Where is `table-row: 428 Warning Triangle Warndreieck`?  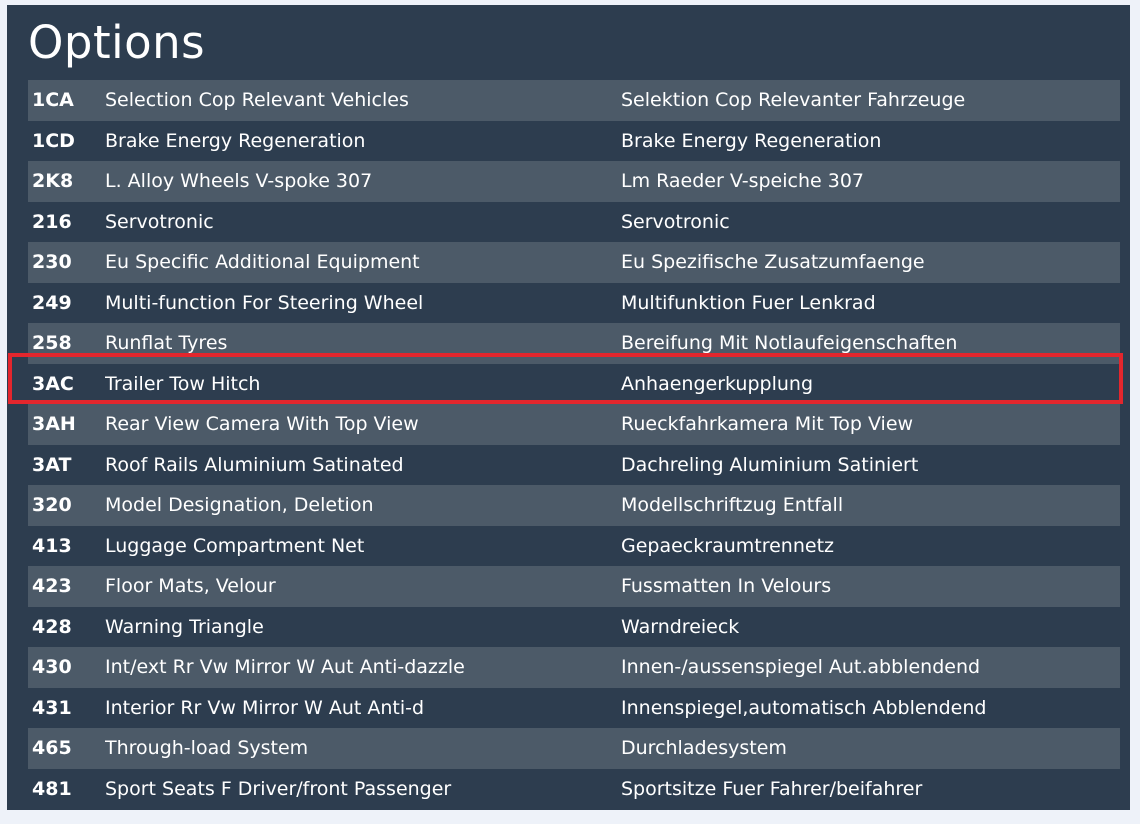
table-row: 428 Warning Triangle Warndreieck is located at coordinates (574, 627).